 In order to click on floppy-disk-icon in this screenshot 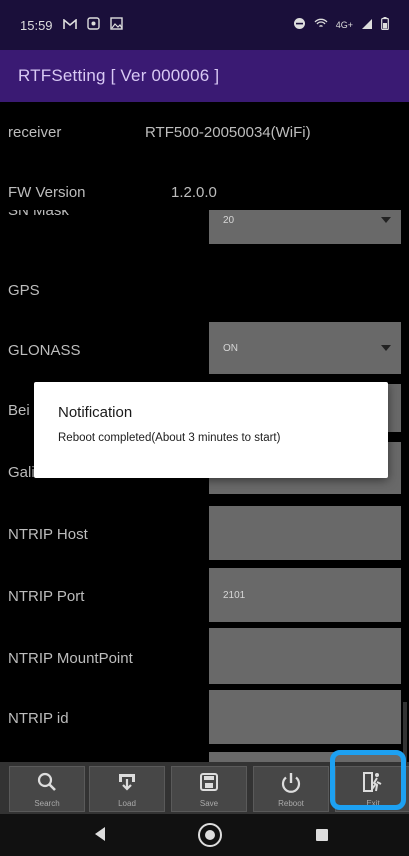, I will do `click(209, 782)`.